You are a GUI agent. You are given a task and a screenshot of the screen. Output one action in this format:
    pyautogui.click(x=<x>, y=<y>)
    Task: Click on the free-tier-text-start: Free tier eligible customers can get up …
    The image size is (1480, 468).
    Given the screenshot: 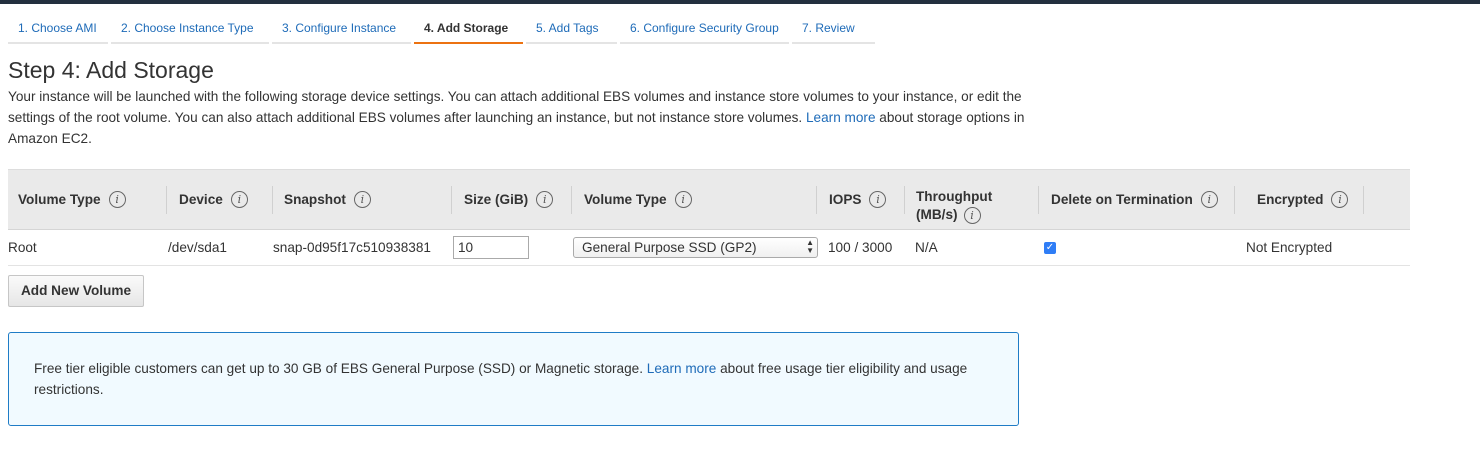 What is the action you would take?
    pyautogui.click(x=338, y=368)
    